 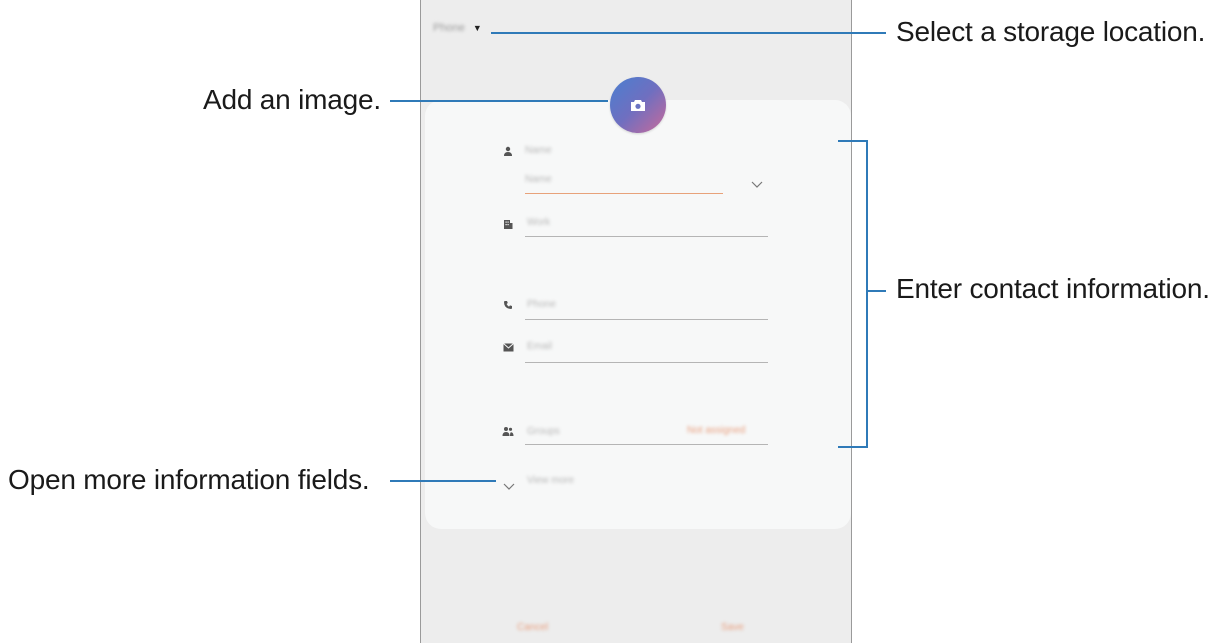 I want to click on name-field-label: Name, so click(x=538, y=150).